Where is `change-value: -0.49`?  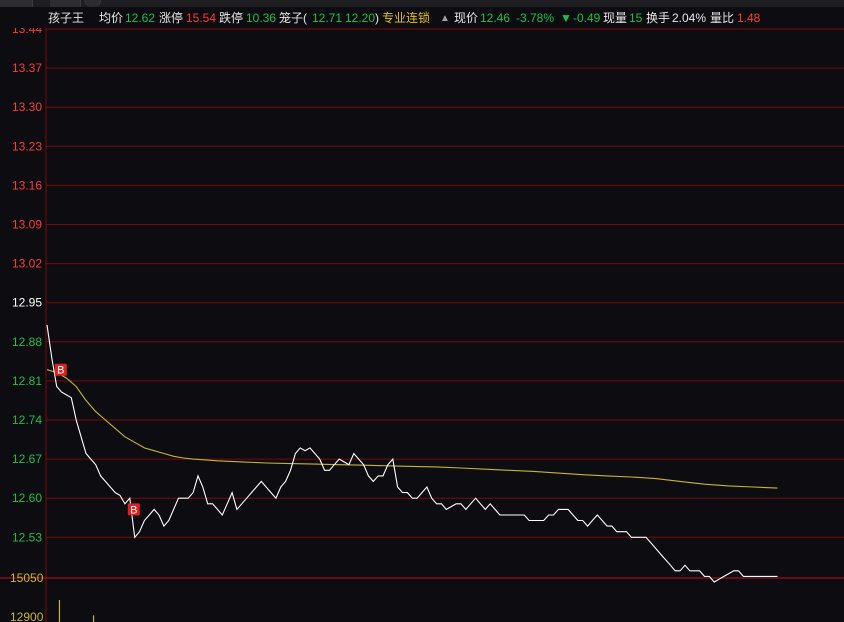
change-value: -0.49 is located at coordinates (587, 18).